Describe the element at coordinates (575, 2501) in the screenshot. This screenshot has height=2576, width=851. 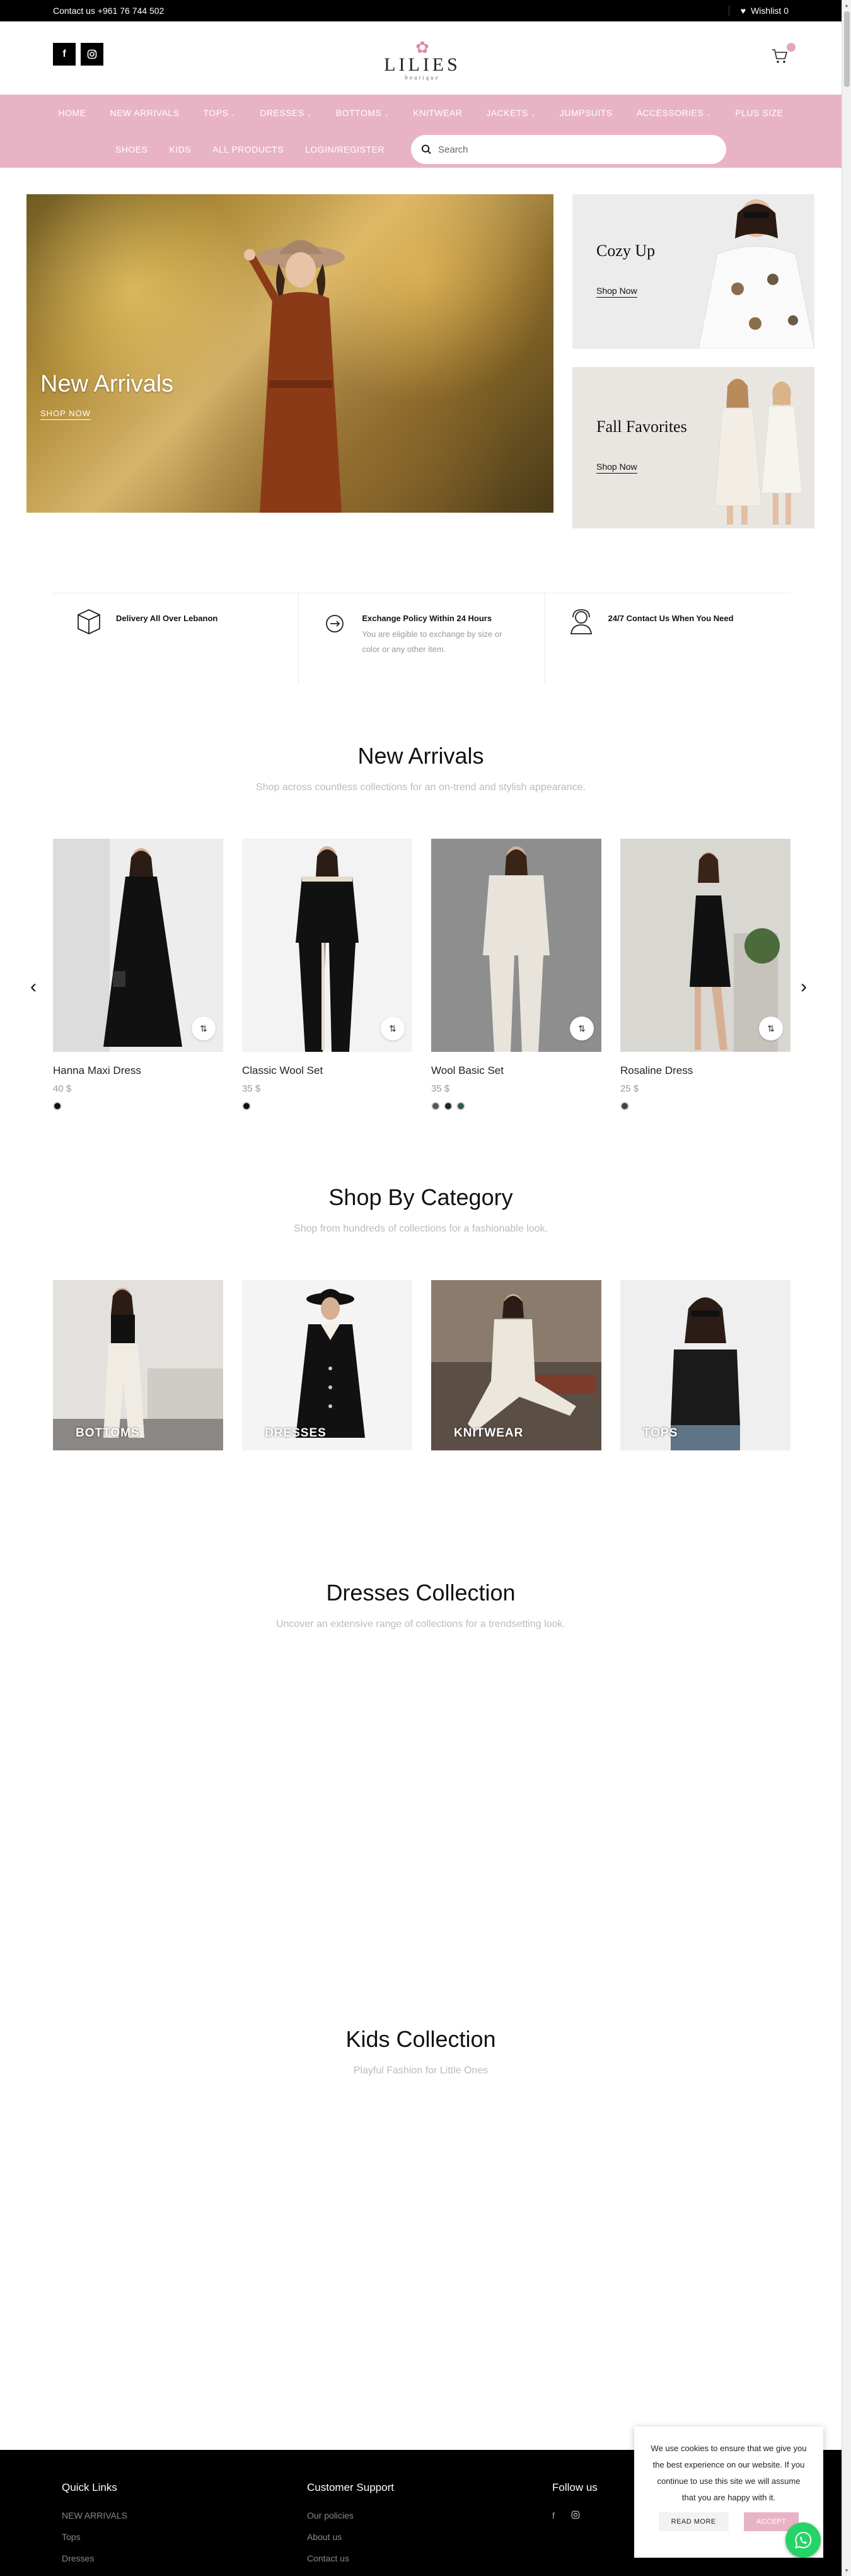
I see `footer-follow-us: Follow us f` at that location.